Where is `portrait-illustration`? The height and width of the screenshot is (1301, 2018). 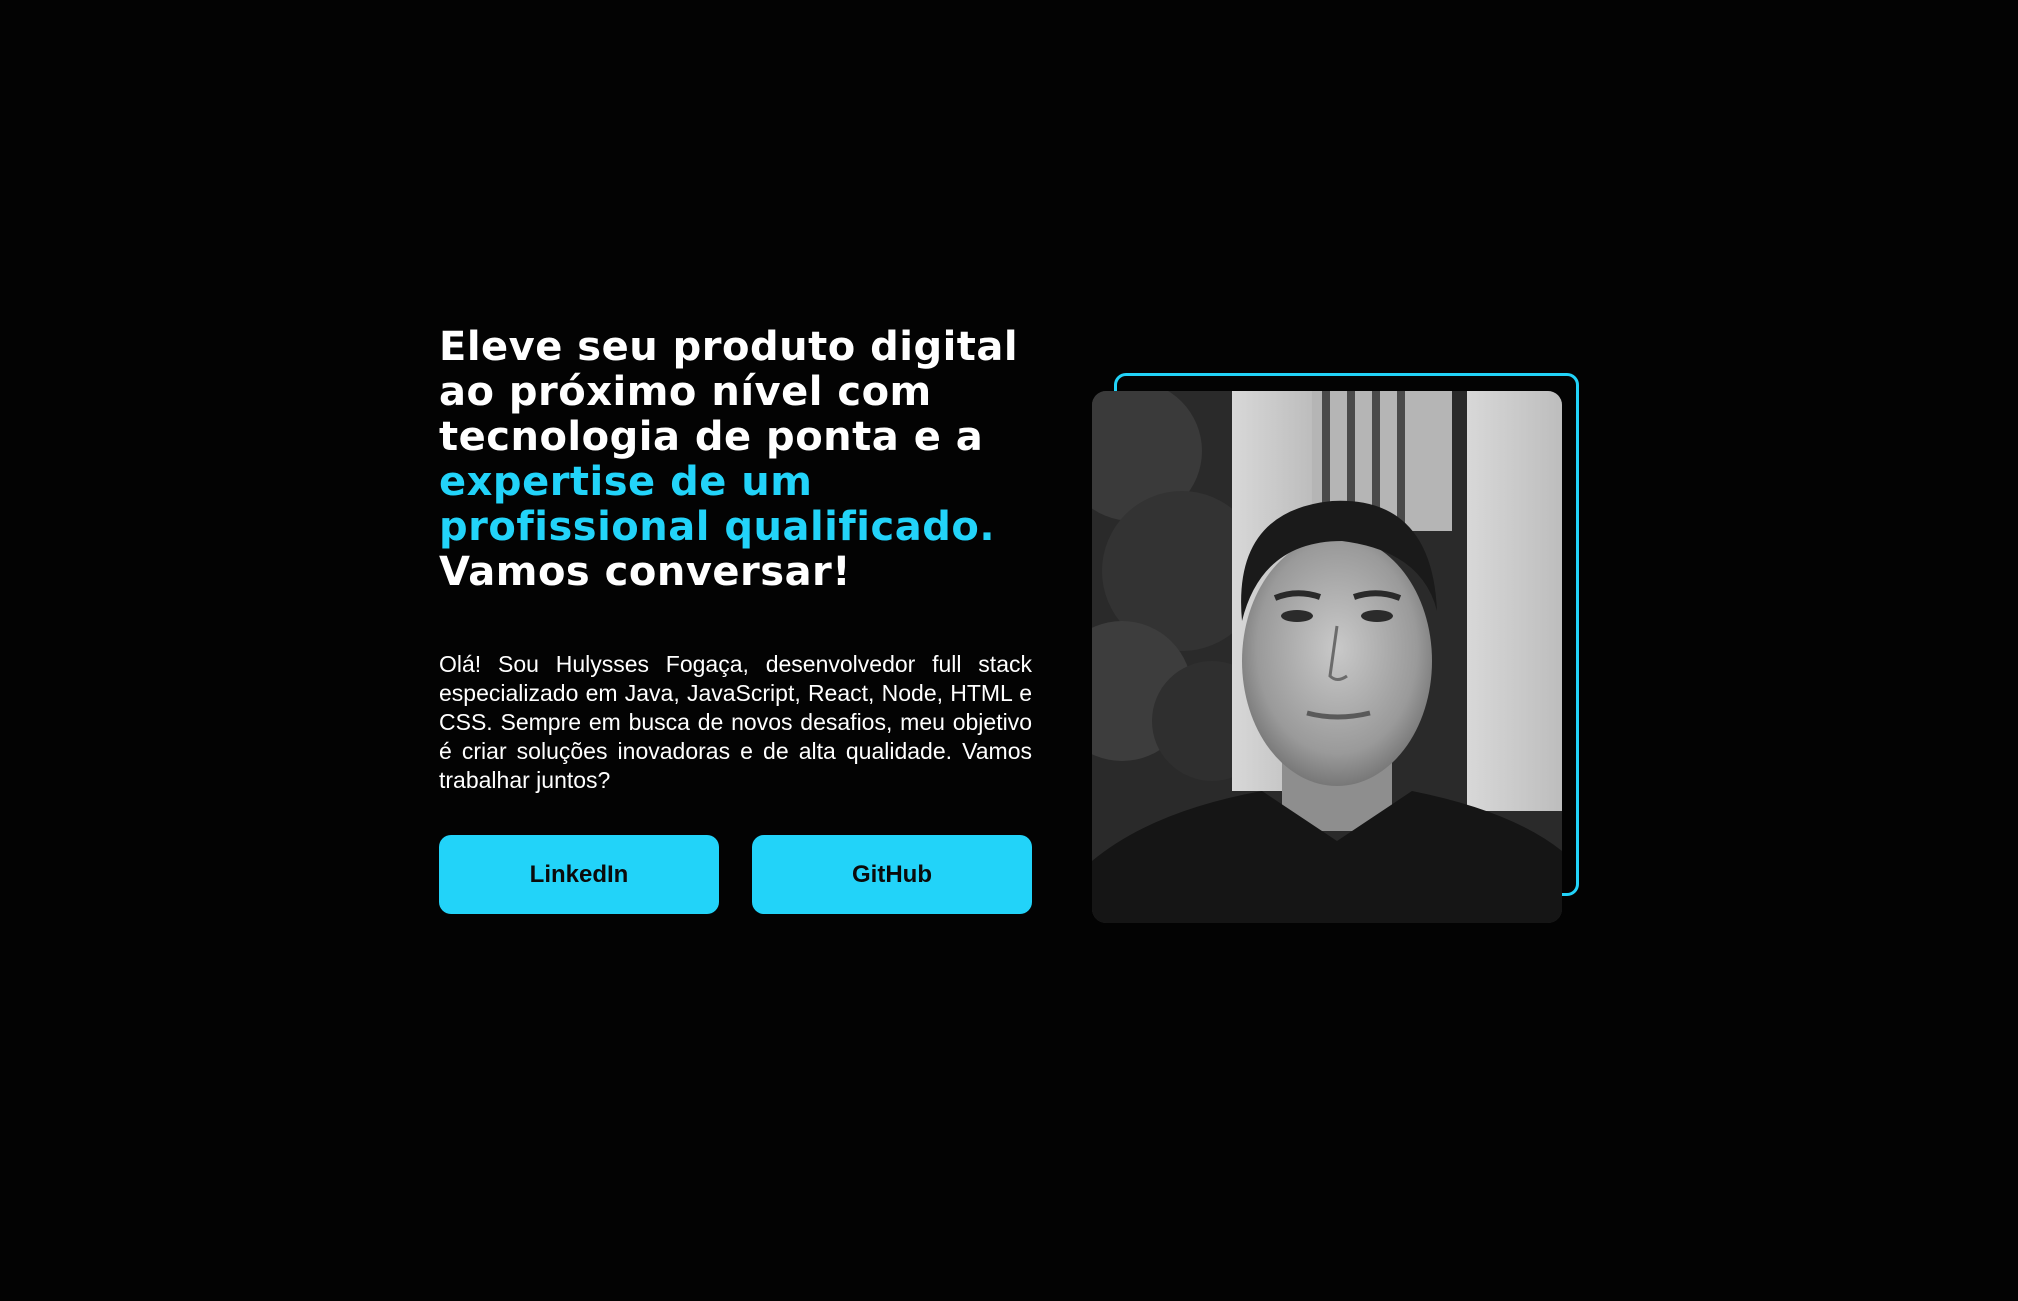 portrait-illustration is located at coordinates (1327, 657).